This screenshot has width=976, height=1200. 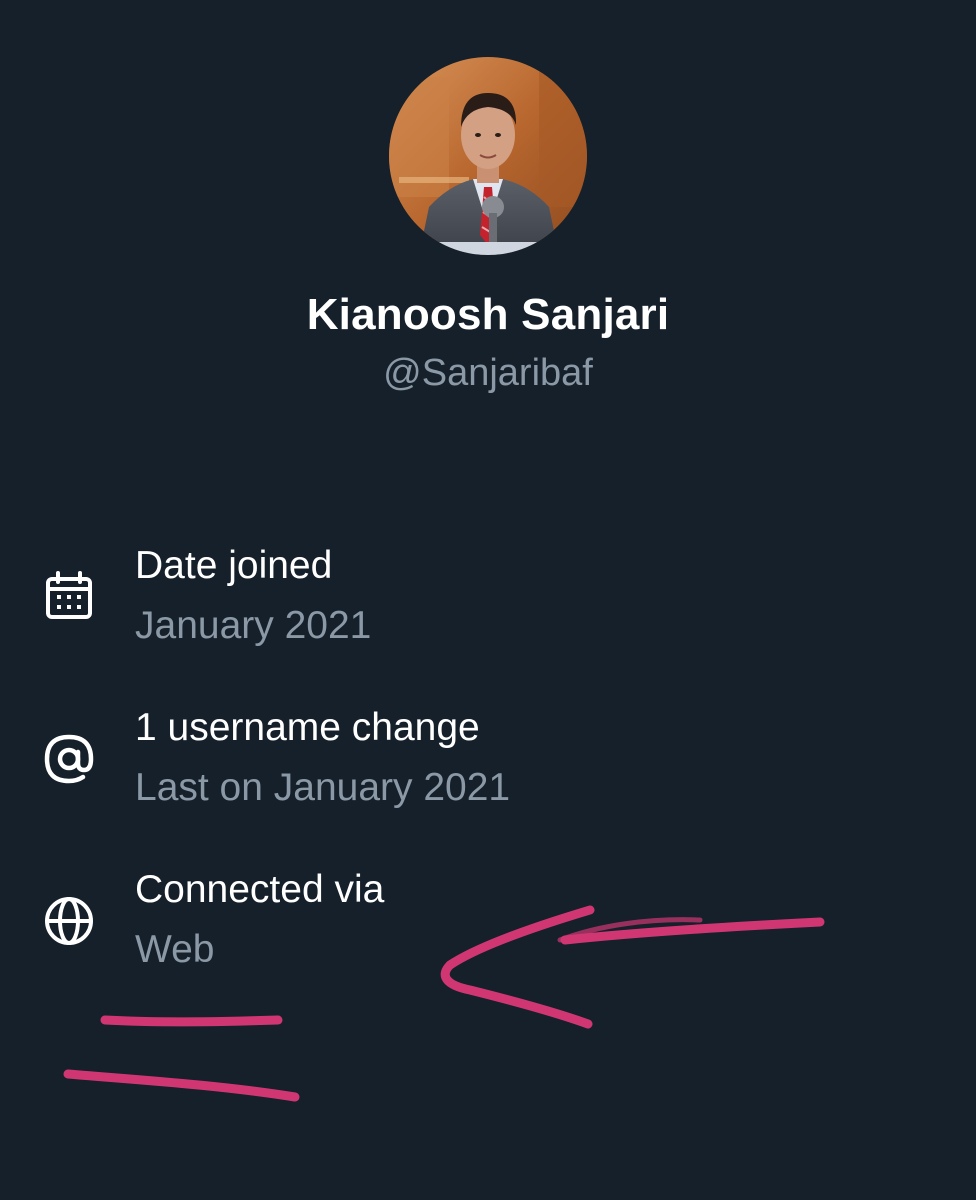 I want to click on date-joined-row: Date joined January 2021, so click(x=488, y=593).